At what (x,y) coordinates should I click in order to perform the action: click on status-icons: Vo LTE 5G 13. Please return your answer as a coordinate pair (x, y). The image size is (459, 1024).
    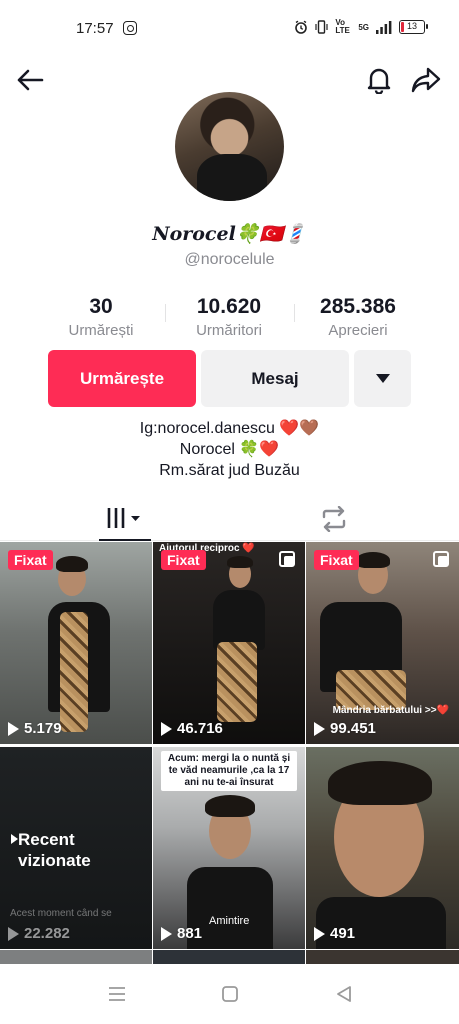
    Looking at the image, I should click on (361, 26).